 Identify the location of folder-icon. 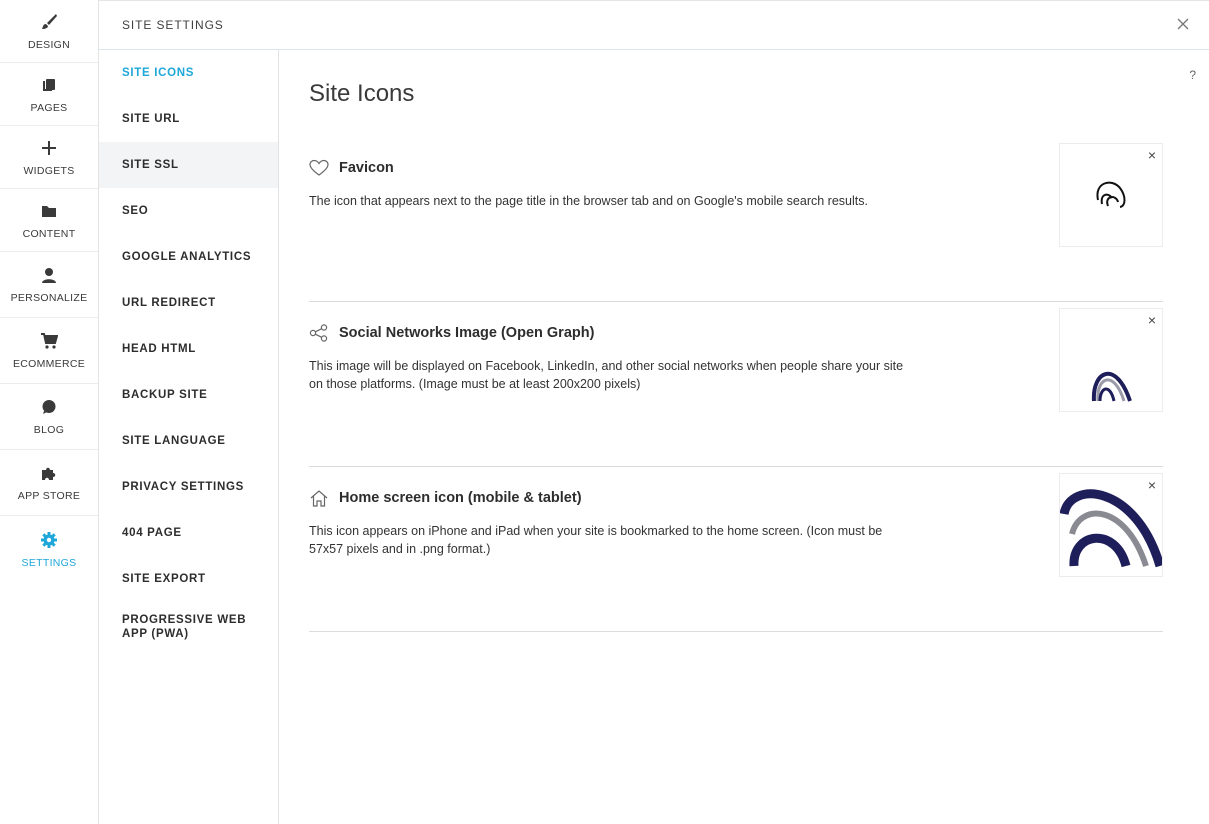
(49, 211).